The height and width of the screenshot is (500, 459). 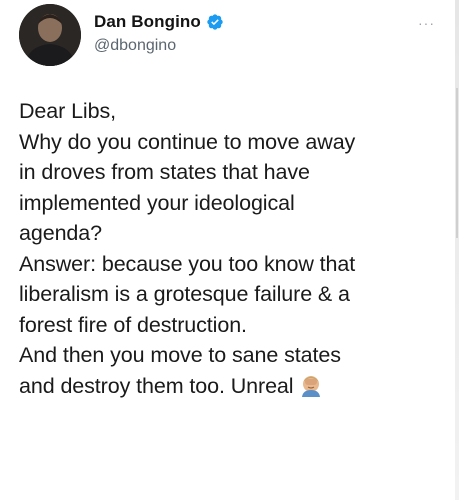 What do you see at coordinates (311, 385) in the screenshot?
I see `man-facepalming-emoji-icon` at bounding box center [311, 385].